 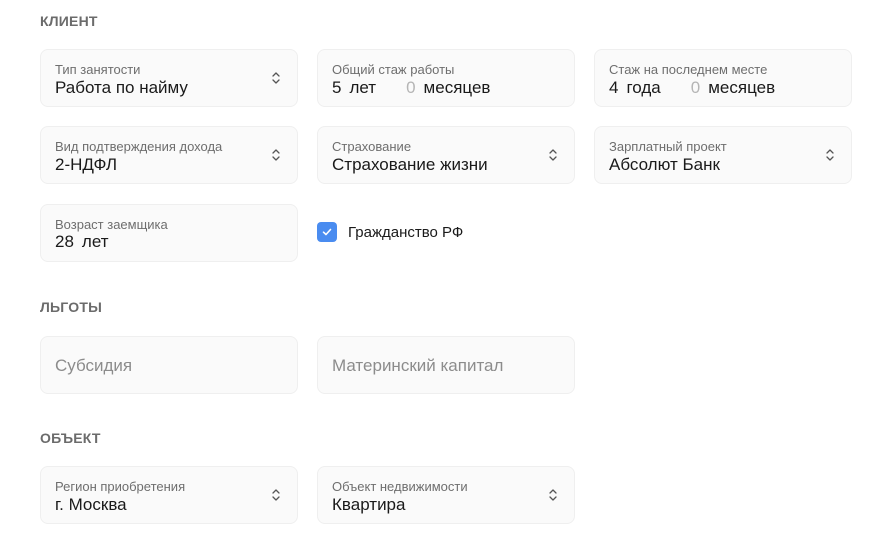 I want to click on total-experience-months-unit: месяцев, so click(x=457, y=87).